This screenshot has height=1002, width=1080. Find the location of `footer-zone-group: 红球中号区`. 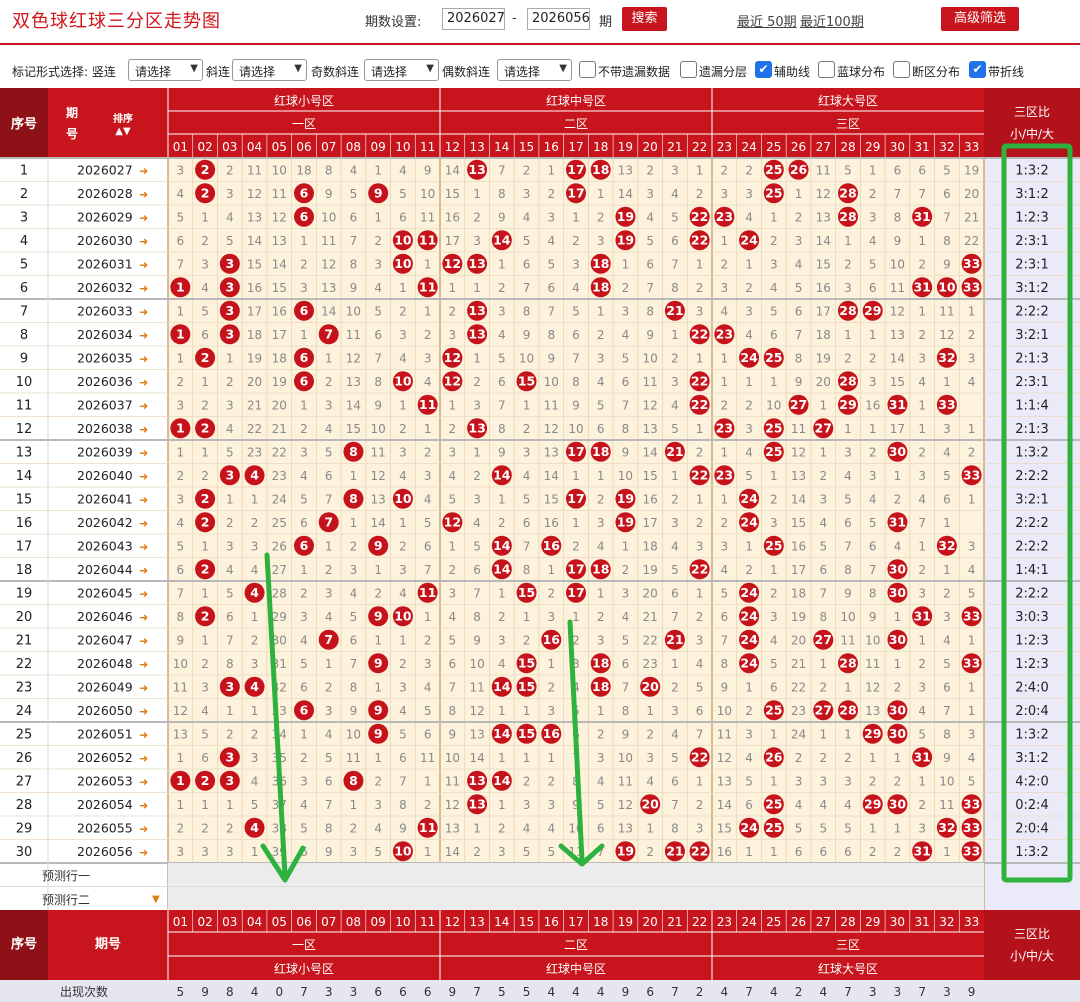

footer-zone-group: 红球中号区 is located at coordinates (576, 968).